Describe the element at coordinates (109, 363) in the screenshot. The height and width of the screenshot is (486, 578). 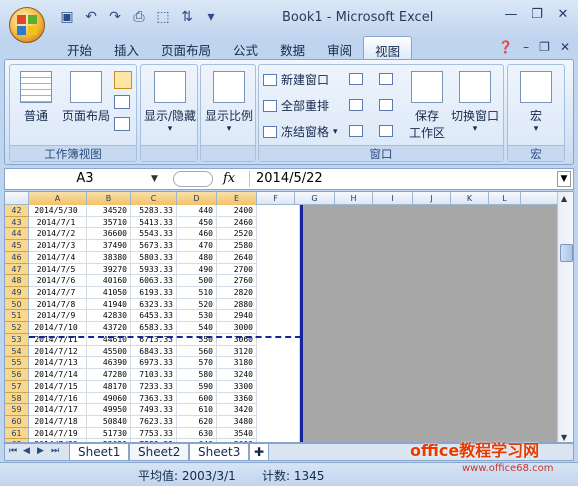
I see `cell: 46390` at that location.